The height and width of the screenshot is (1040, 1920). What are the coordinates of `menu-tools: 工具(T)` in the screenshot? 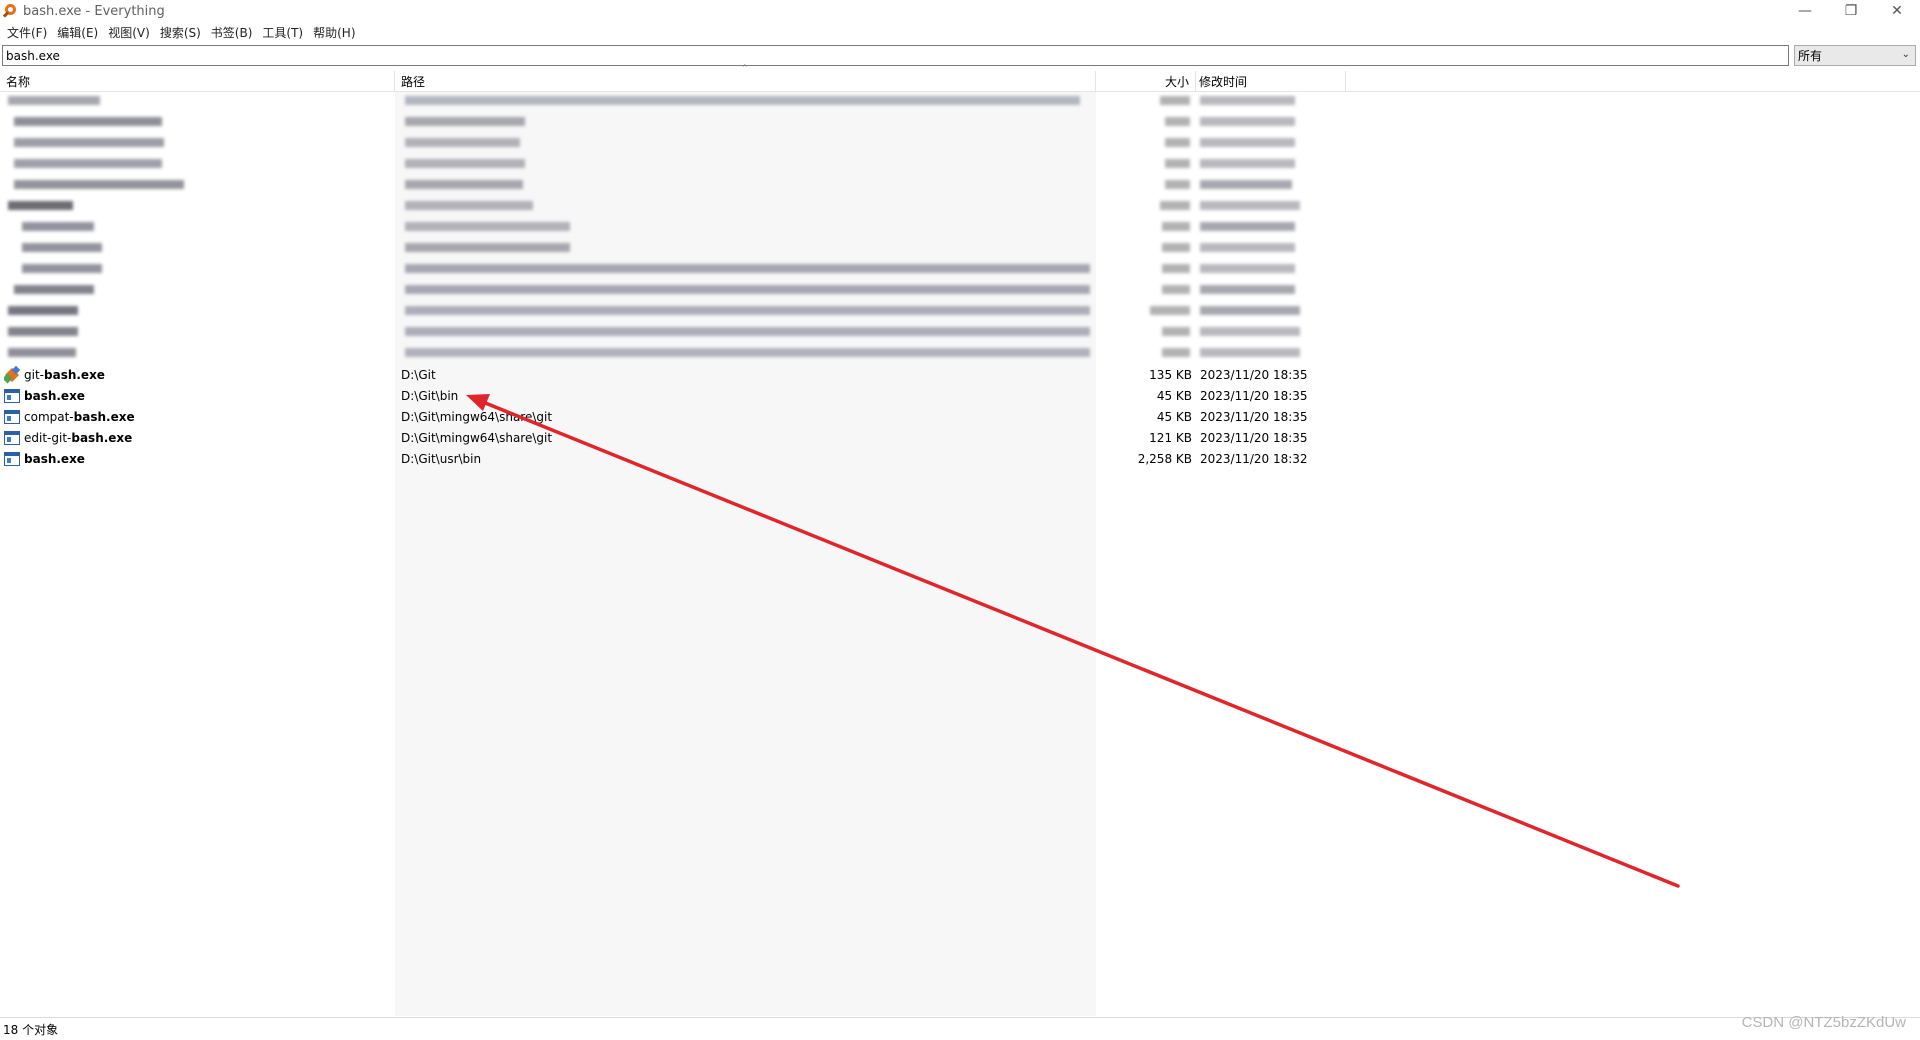 It's located at (284, 32).